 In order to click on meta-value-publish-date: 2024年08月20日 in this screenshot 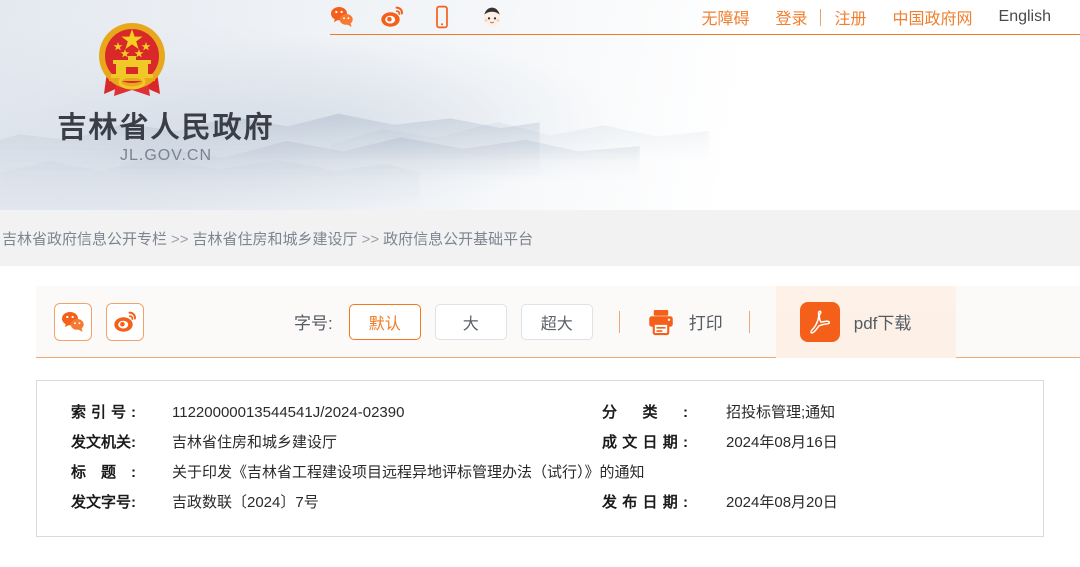, I will do `click(782, 502)`.